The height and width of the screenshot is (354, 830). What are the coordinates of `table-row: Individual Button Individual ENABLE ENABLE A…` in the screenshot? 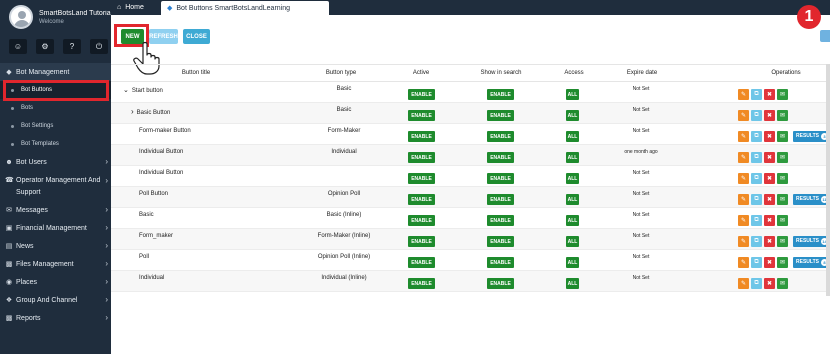 It's located at (470, 155).